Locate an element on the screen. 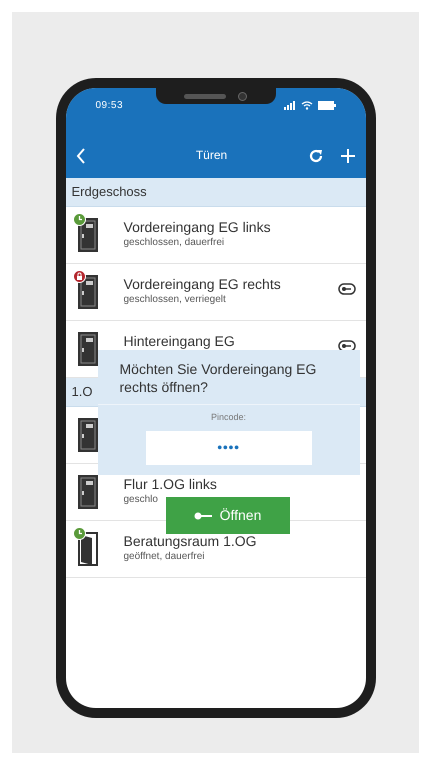 The width and height of the screenshot is (431, 765). section-title: Erdgeschoss is located at coordinates (109, 192).